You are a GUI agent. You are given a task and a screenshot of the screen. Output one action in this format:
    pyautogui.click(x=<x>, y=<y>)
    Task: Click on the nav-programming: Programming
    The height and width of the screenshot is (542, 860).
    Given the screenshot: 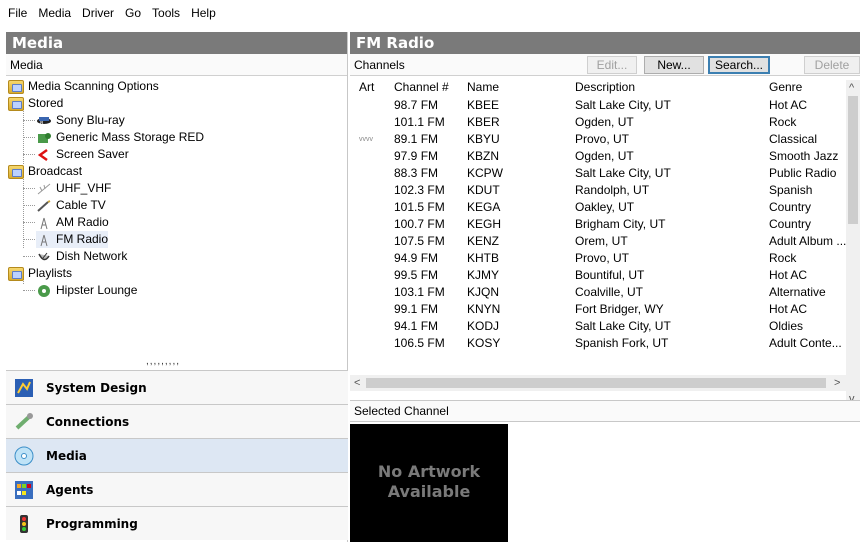 What is the action you would take?
    pyautogui.click(x=177, y=523)
    